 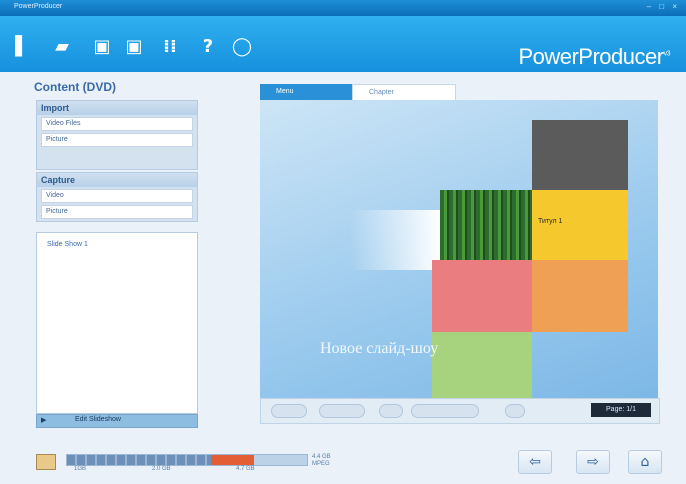 What do you see at coordinates (350, 460) in the screenshot?
I see `status-bar: 1GB 2.0 GB 4.7 GB 4.4 GB MPEG ⇦ ⇨ ⌂` at bounding box center [350, 460].